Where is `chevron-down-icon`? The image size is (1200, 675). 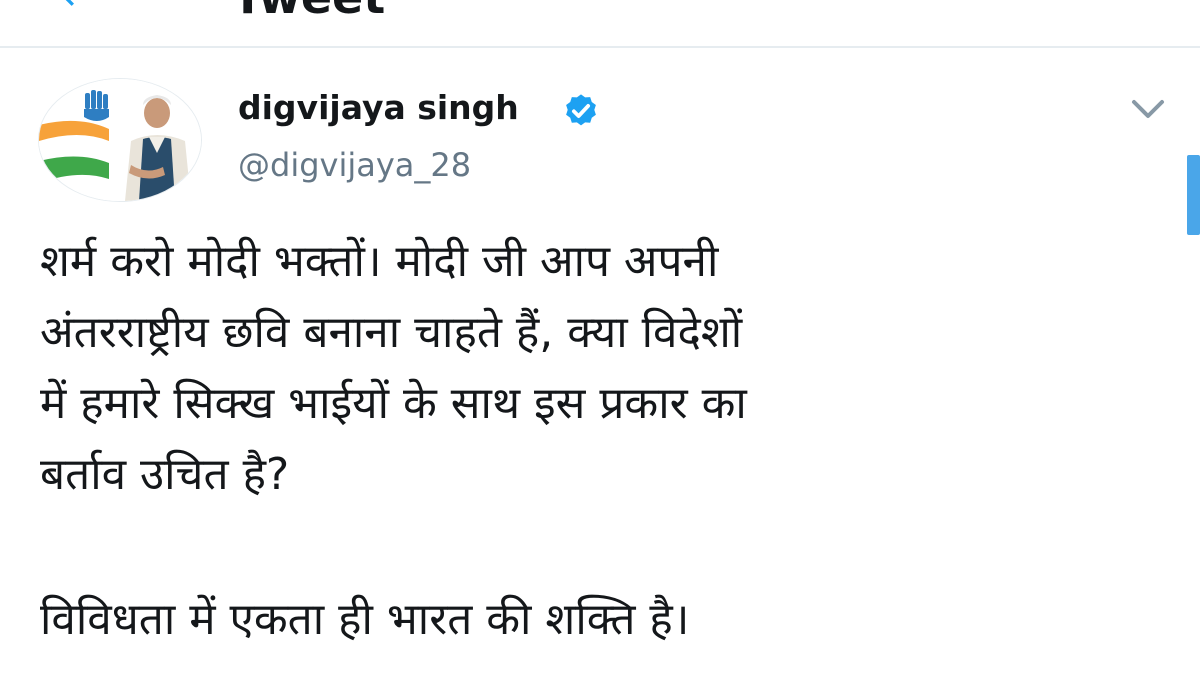 chevron-down-icon is located at coordinates (1148, 109).